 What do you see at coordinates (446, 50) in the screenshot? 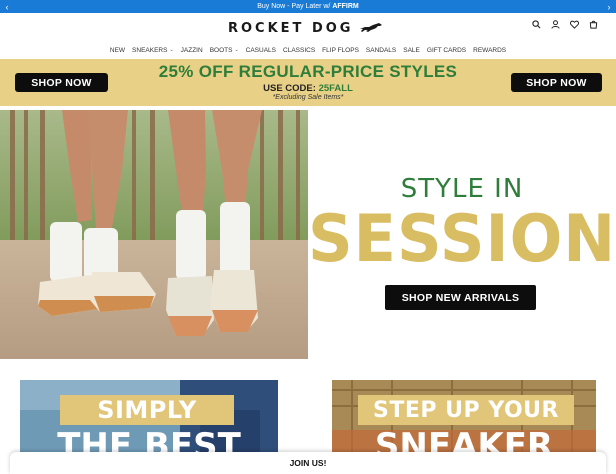
I see `nav-item-gift-cards: GIFT CARDS` at bounding box center [446, 50].